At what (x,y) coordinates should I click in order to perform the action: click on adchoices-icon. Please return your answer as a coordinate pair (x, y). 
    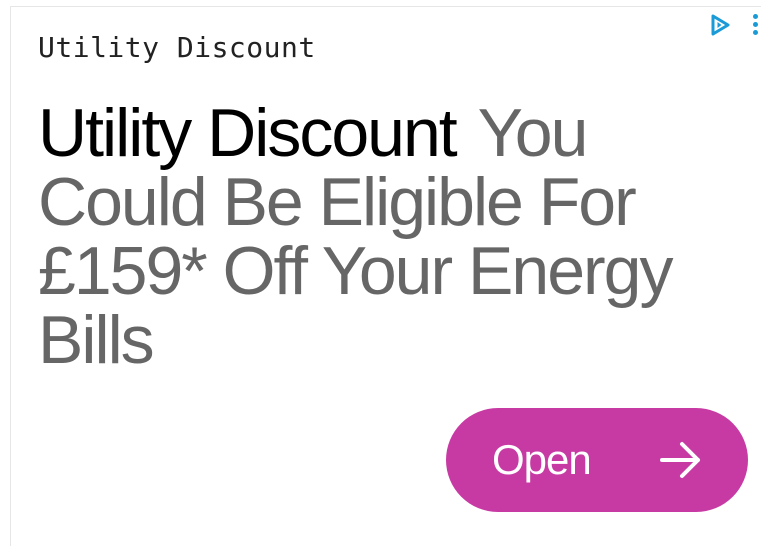
    Looking at the image, I should click on (720, 25).